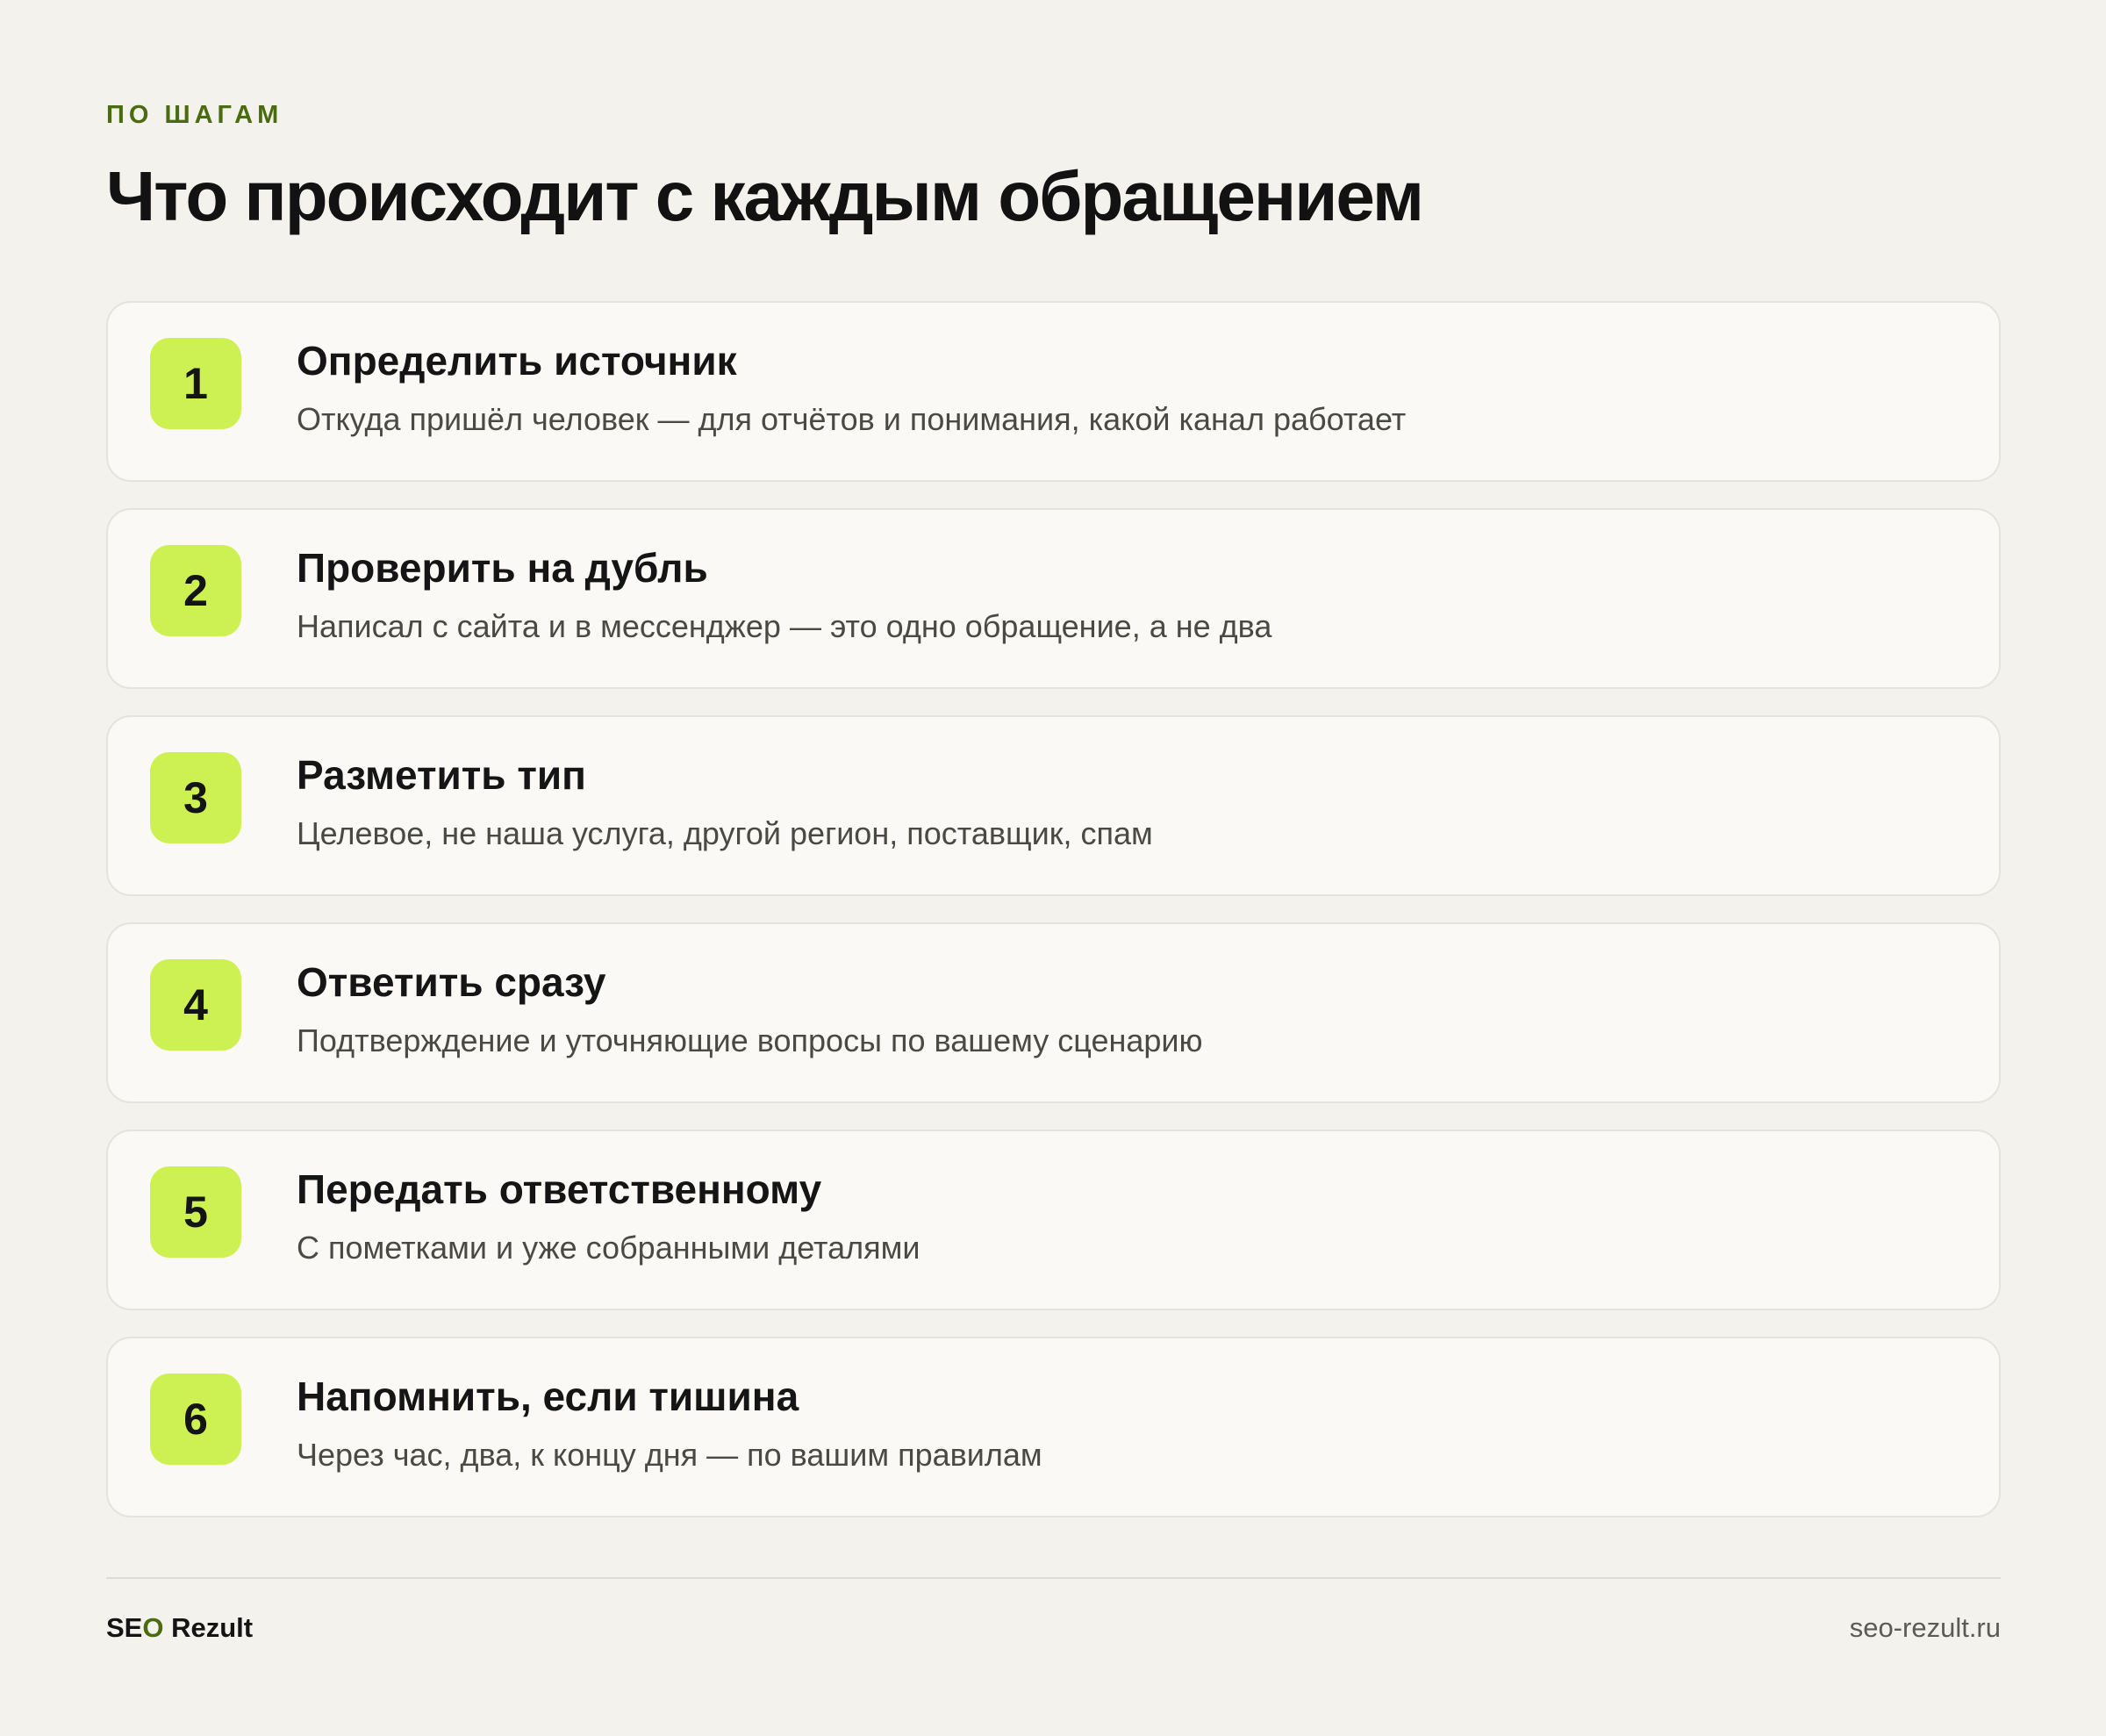  I want to click on step-description: С пометками и уже собранными деталями, so click(608, 1248).